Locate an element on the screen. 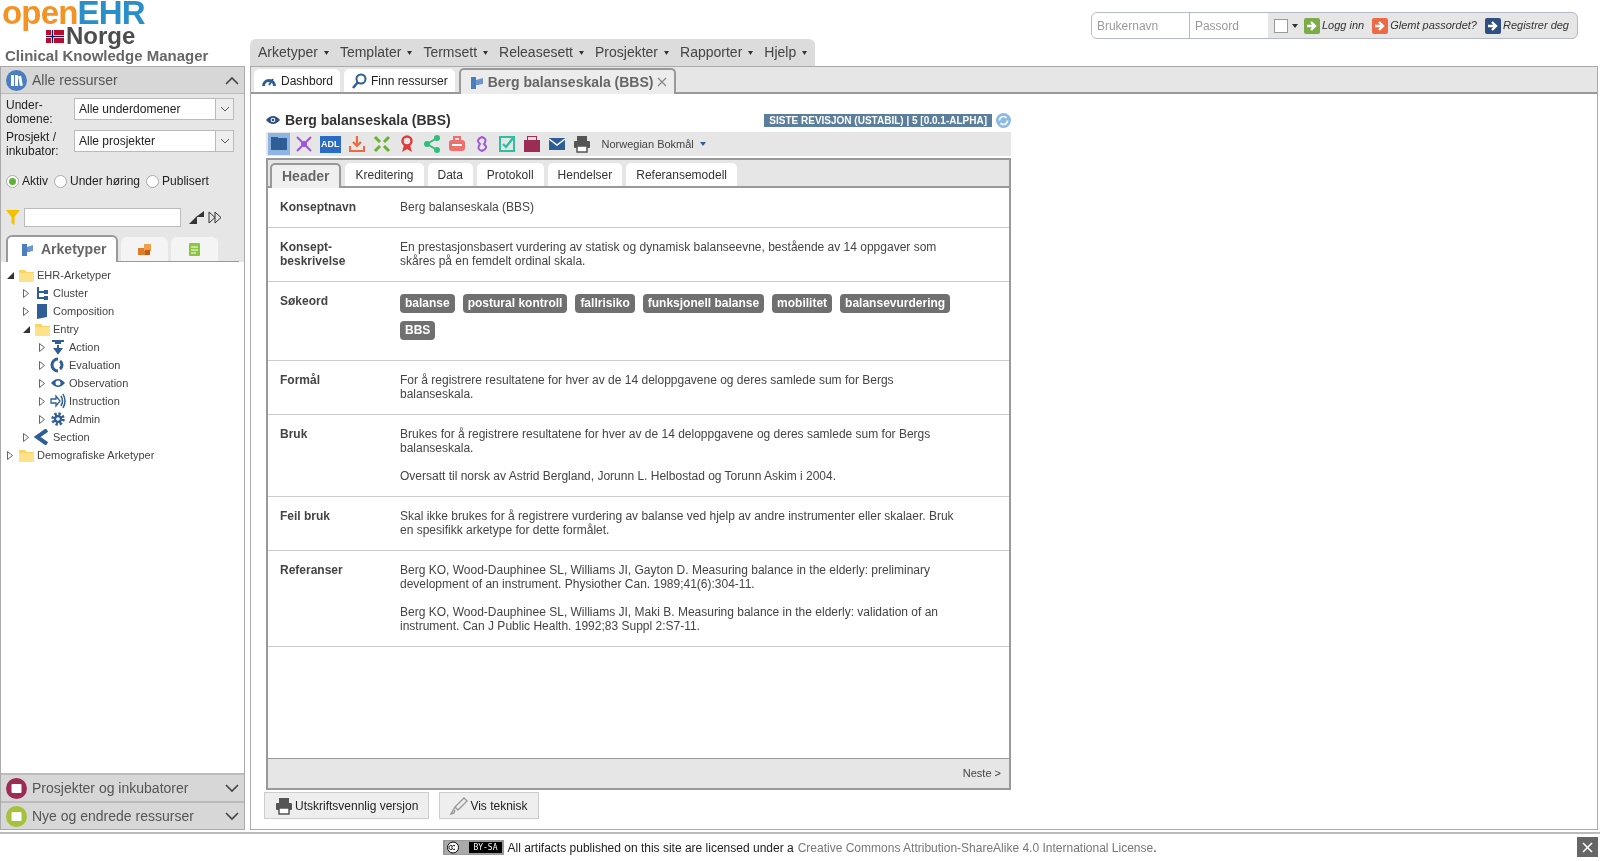 The image size is (1600, 861). chevron-icon is located at coordinates (42, 437).